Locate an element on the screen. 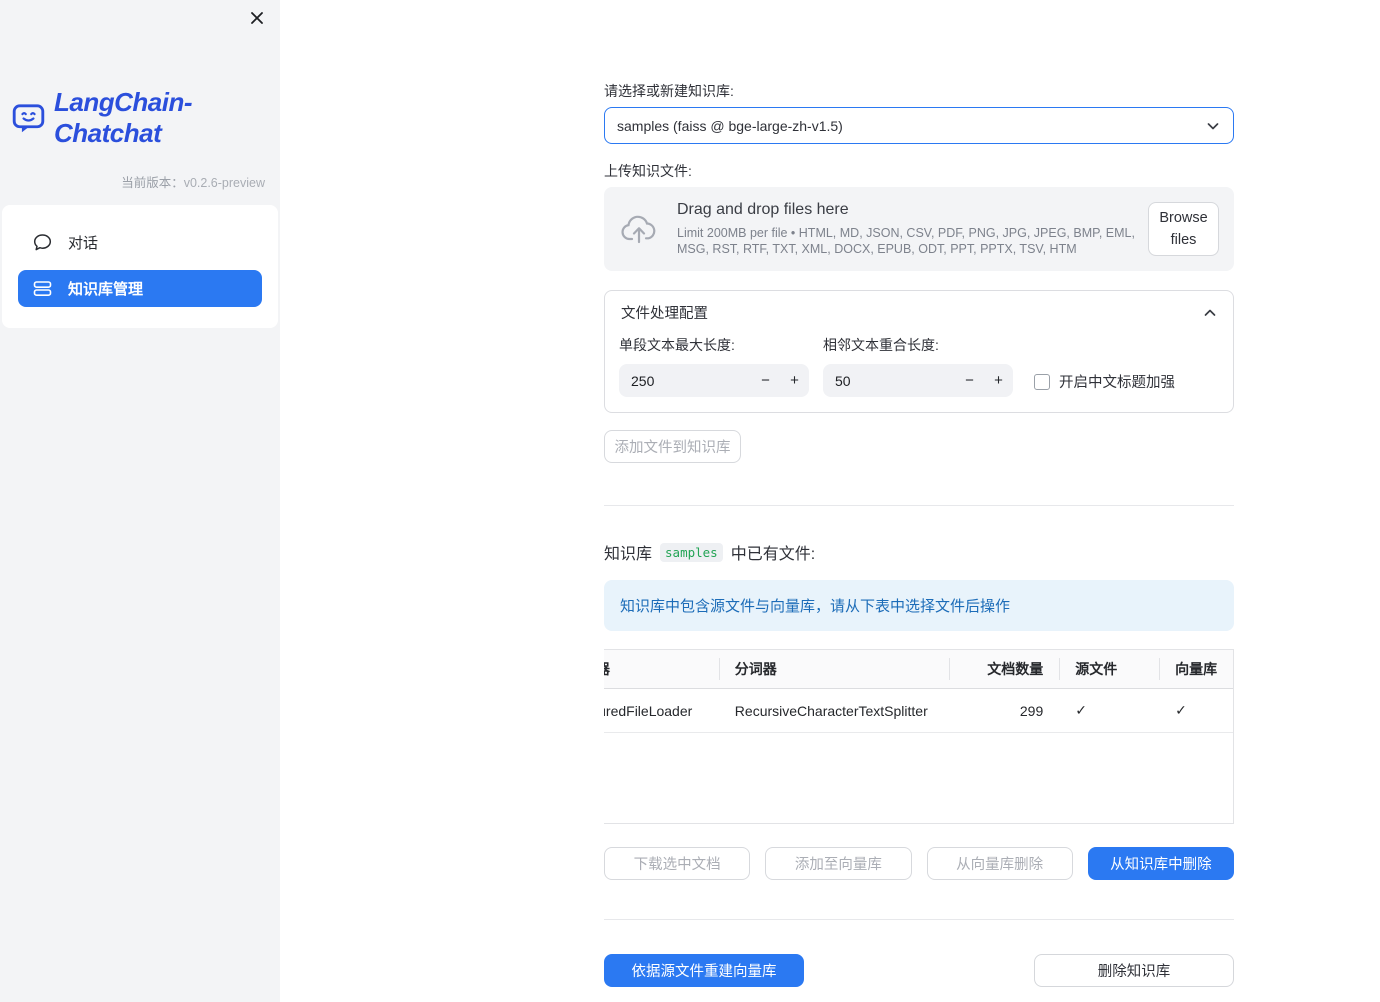 The image size is (1380, 1002). file-config-expander-header: 文件处理配置 is located at coordinates (919, 311).